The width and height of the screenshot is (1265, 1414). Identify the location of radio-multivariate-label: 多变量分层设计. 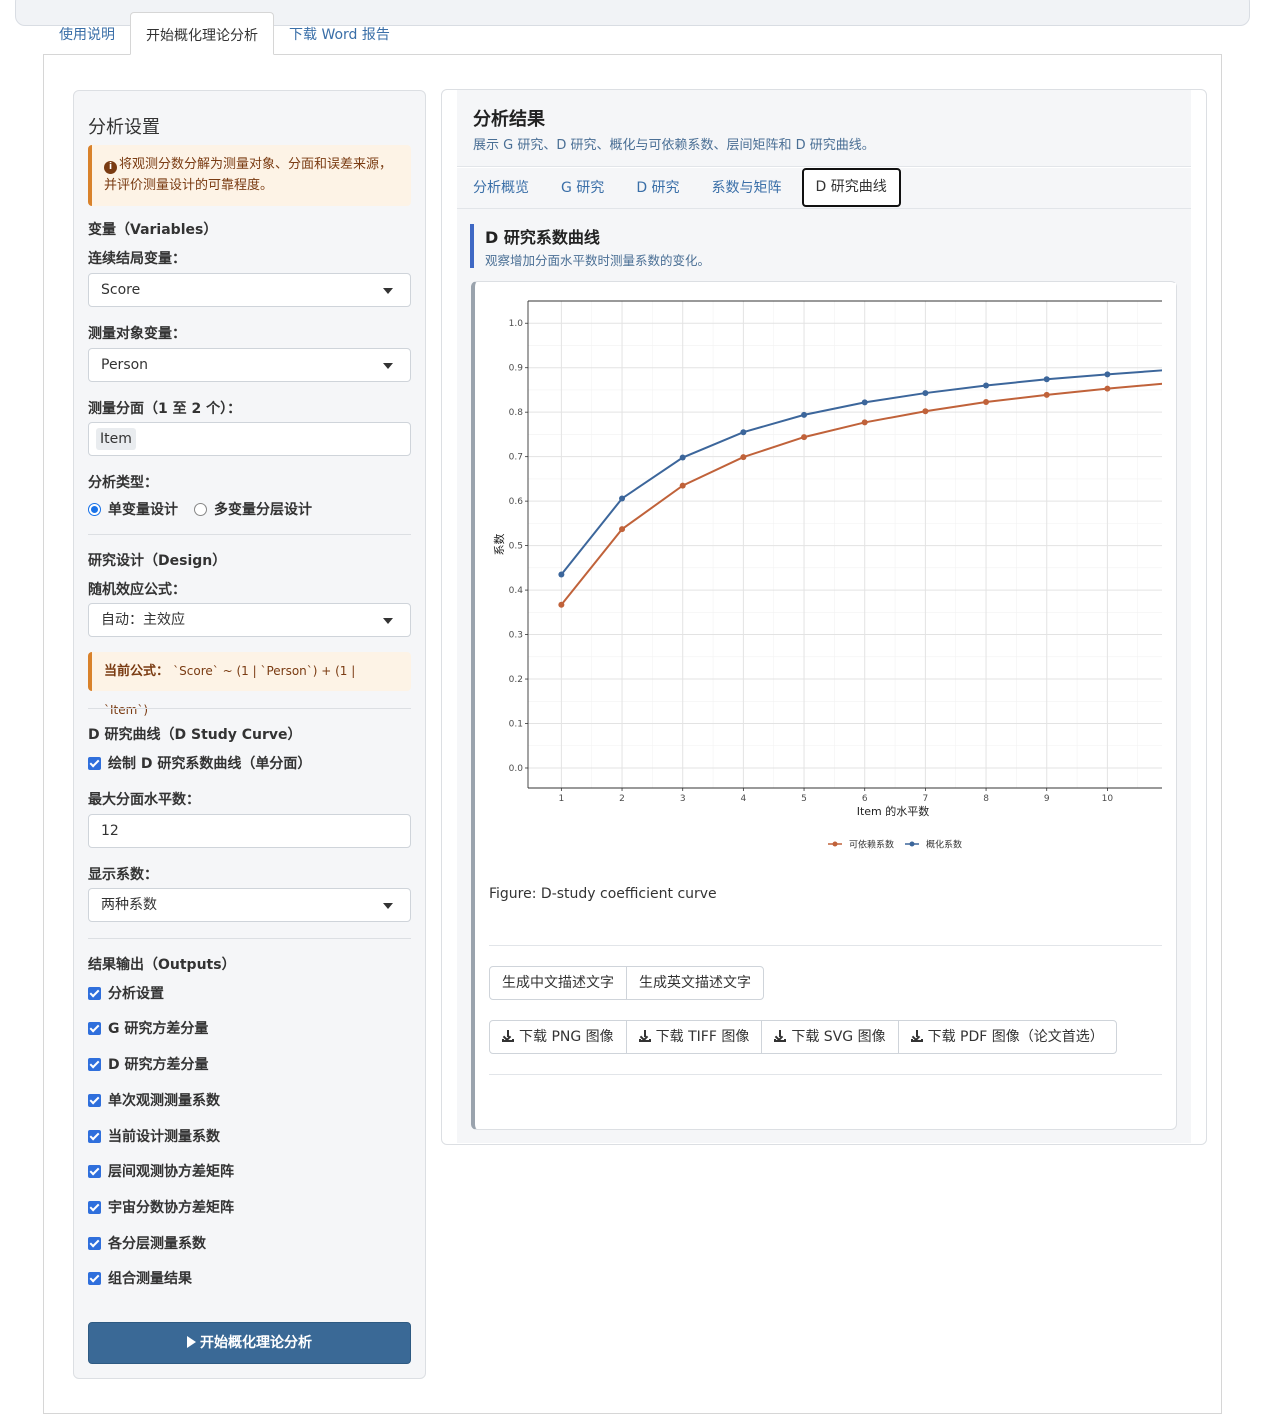
(263, 509).